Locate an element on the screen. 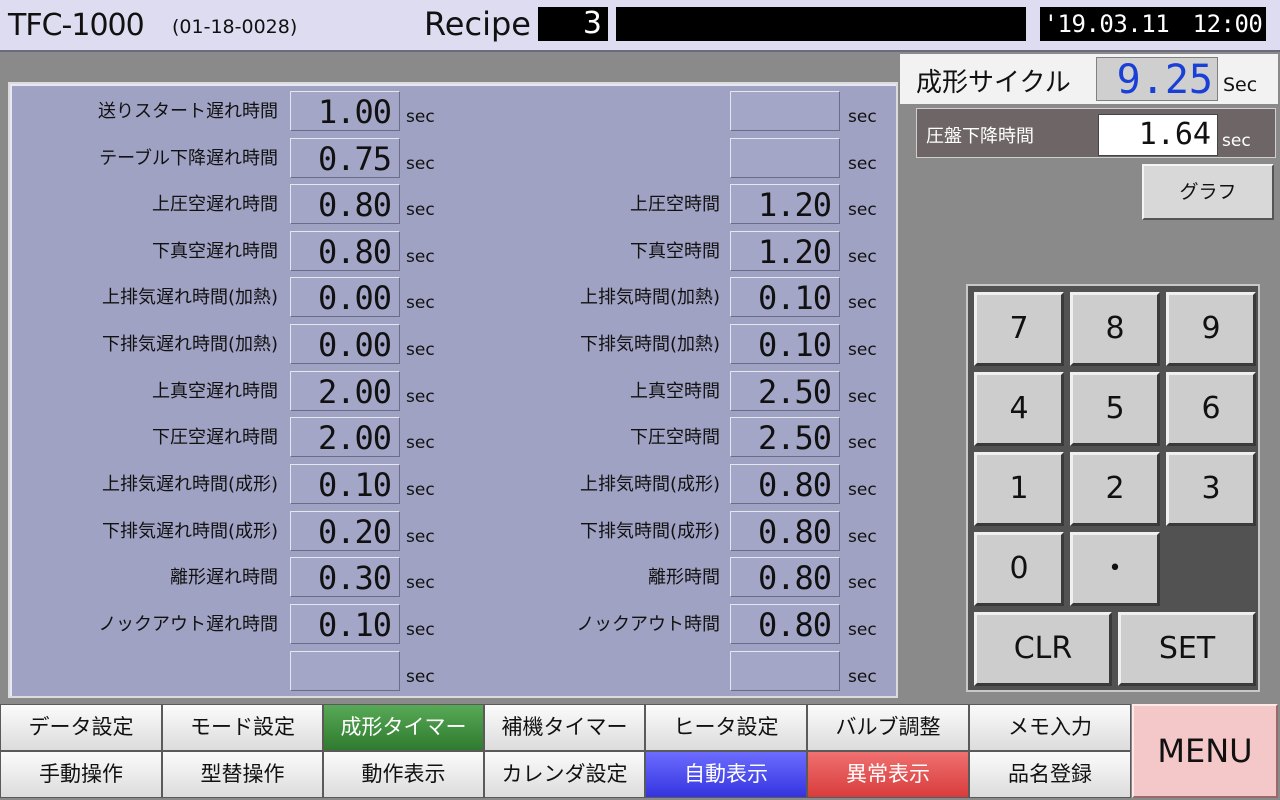 The image size is (1280, 800). key-4: 4 is located at coordinates (1019, 409).